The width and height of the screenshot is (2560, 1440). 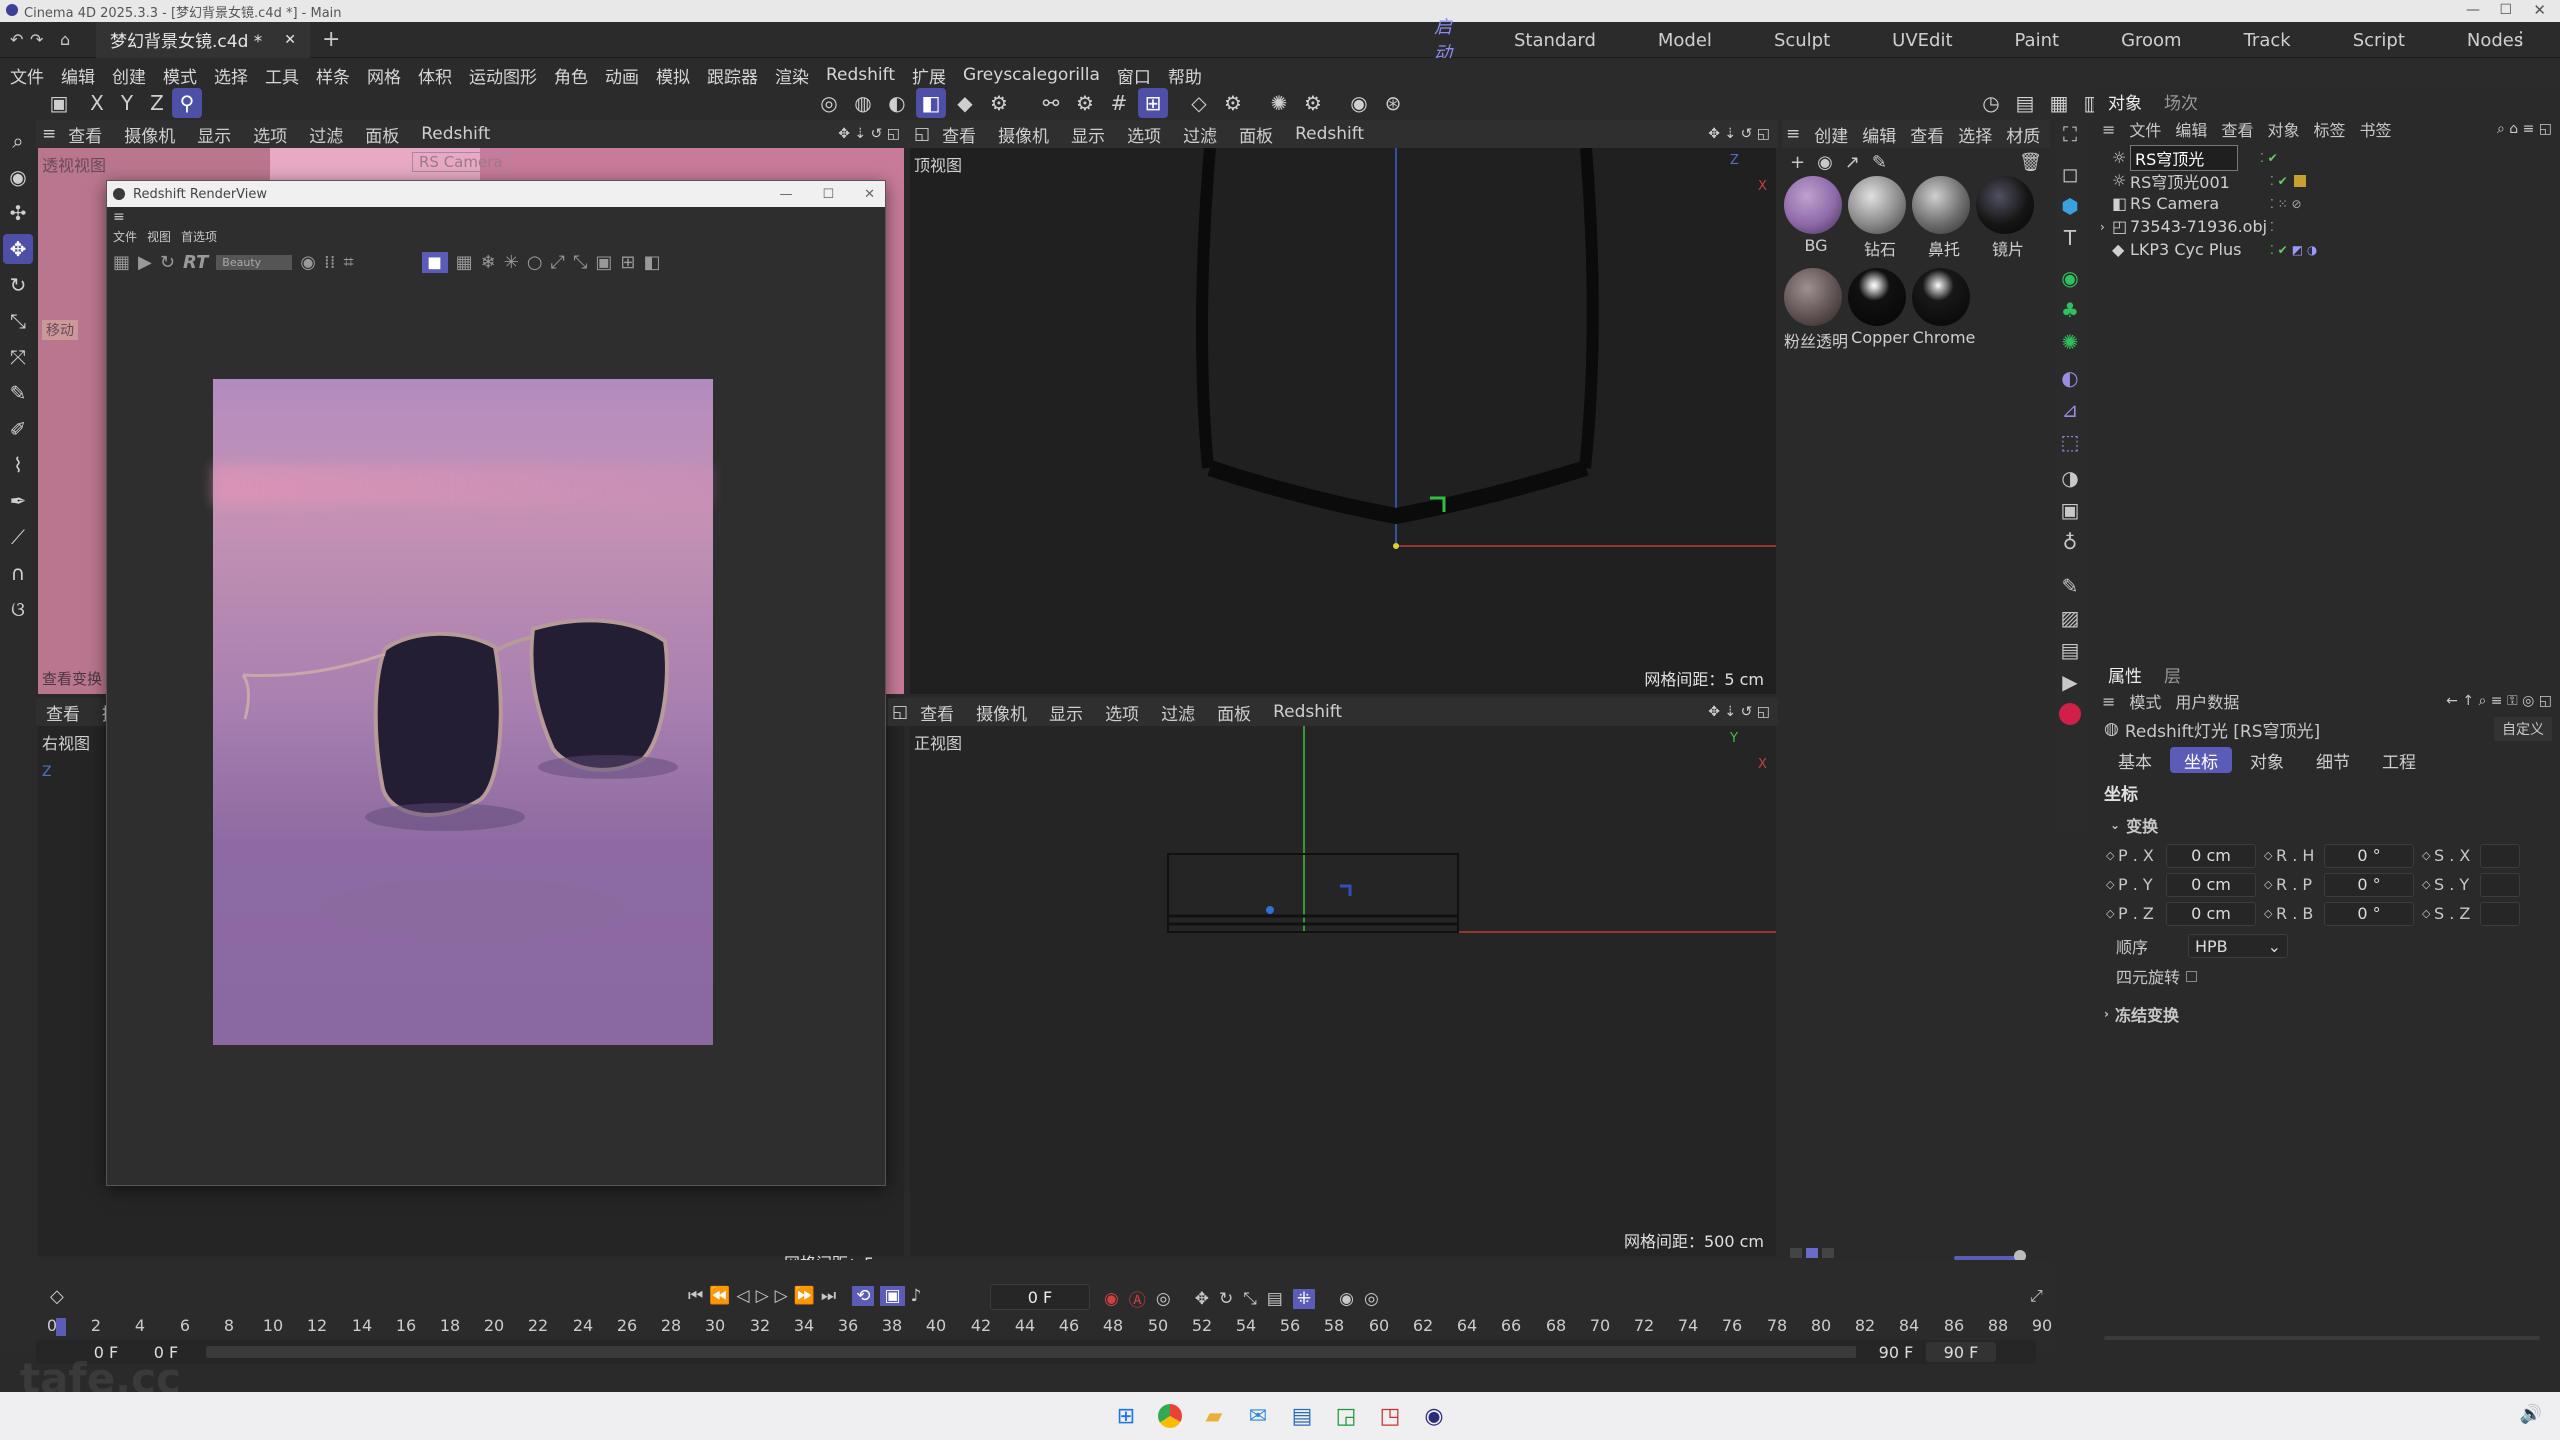 I want to click on material-pink-transparent: 粉丝透明, so click(x=1816, y=310).